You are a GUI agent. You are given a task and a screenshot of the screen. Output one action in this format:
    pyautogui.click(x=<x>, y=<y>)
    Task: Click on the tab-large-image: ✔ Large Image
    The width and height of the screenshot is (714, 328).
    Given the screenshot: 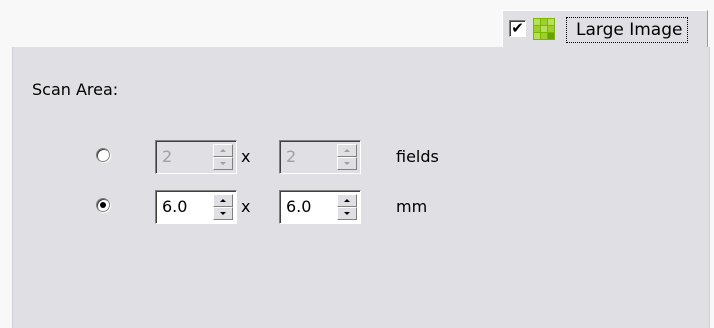 What is the action you would take?
    pyautogui.click(x=605, y=28)
    